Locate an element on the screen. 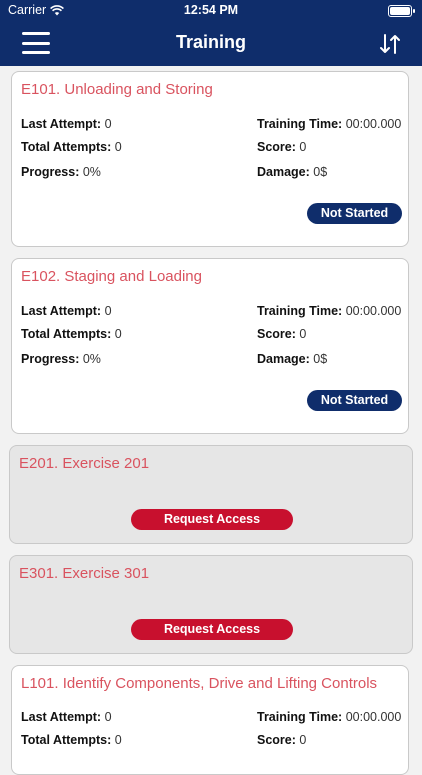 The width and height of the screenshot is (422, 775). training-card-e201: E201. Exercise 201 Request Access is located at coordinates (211, 494).